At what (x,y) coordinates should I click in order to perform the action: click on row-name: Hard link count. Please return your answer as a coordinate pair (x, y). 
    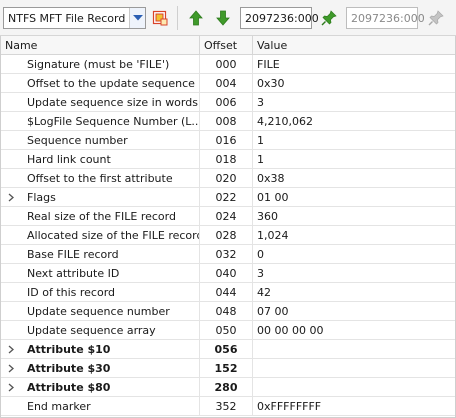
    Looking at the image, I should click on (100, 159).